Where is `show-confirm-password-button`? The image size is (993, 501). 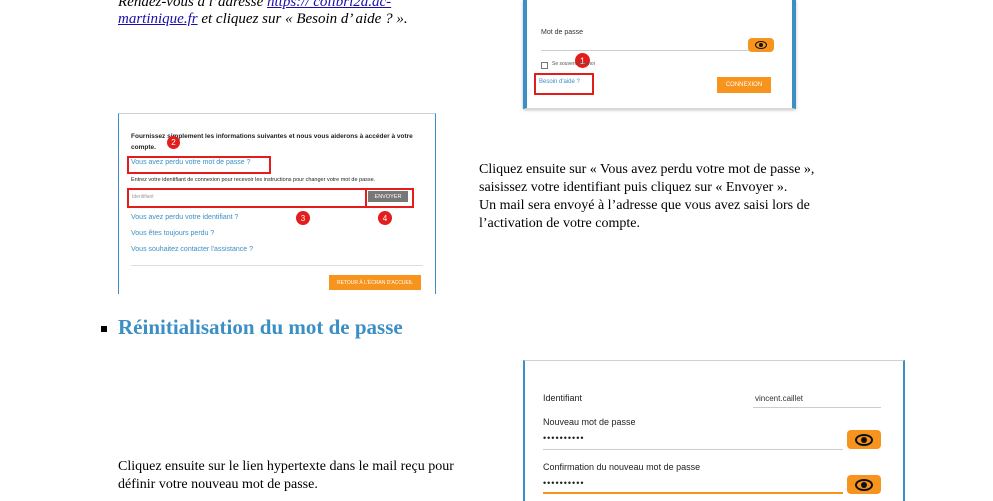 show-confirm-password-button is located at coordinates (864, 484).